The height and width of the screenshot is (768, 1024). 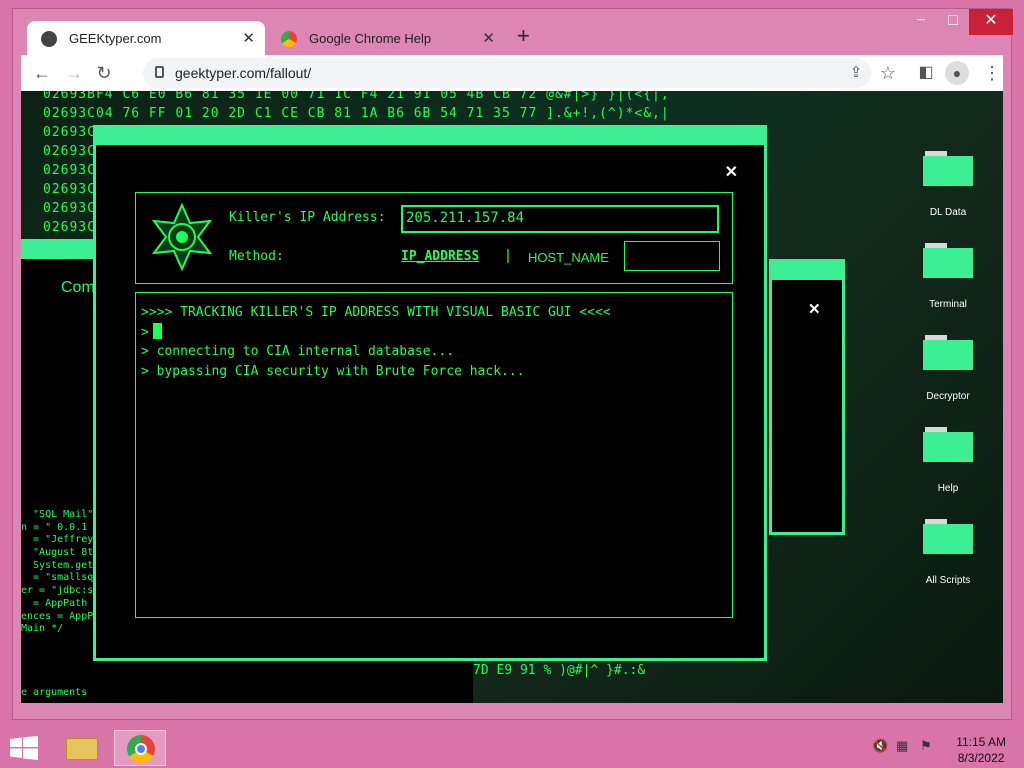 What do you see at coordinates (140, 748) in the screenshot?
I see `chrome-taskbar-icon` at bounding box center [140, 748].